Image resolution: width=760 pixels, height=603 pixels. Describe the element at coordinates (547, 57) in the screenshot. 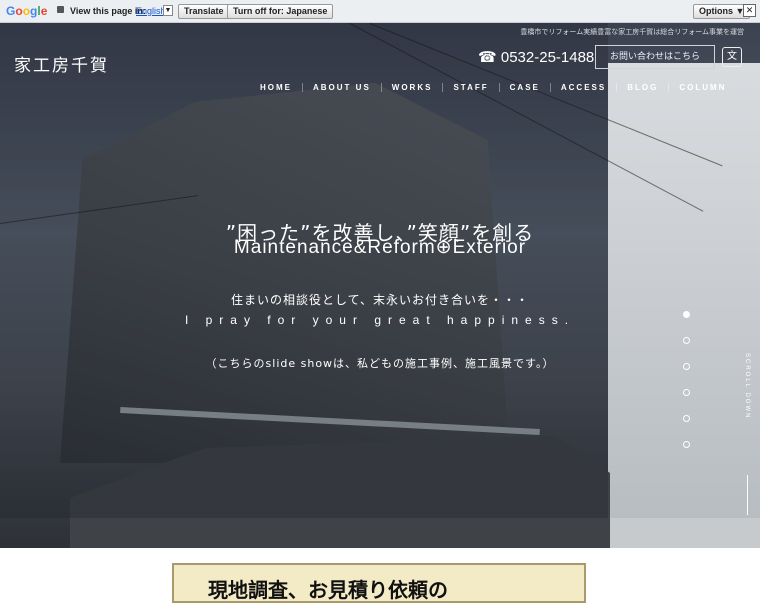

I see `phone-number-text: 0532-25-1488` at that location.